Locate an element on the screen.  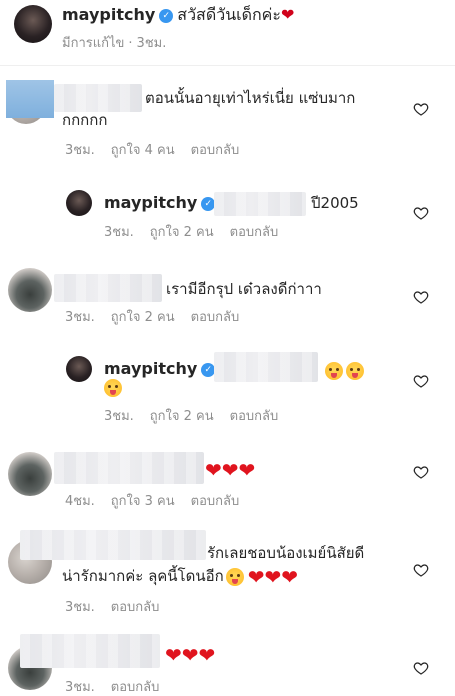
caption-text: สวัสดีวันเด็กค่ะ is located at coordinates (229, 14).